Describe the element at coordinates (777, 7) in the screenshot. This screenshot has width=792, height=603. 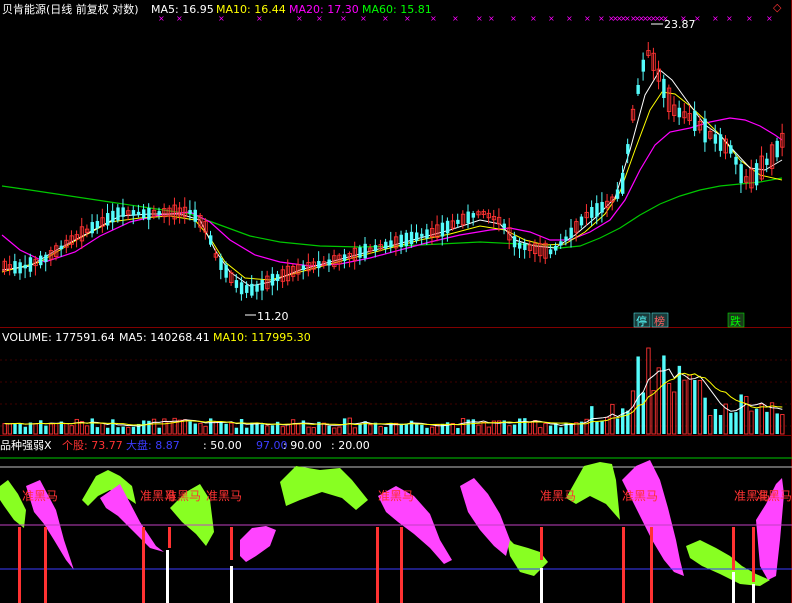
I see `top-diamond-icon: ◇` at that location.